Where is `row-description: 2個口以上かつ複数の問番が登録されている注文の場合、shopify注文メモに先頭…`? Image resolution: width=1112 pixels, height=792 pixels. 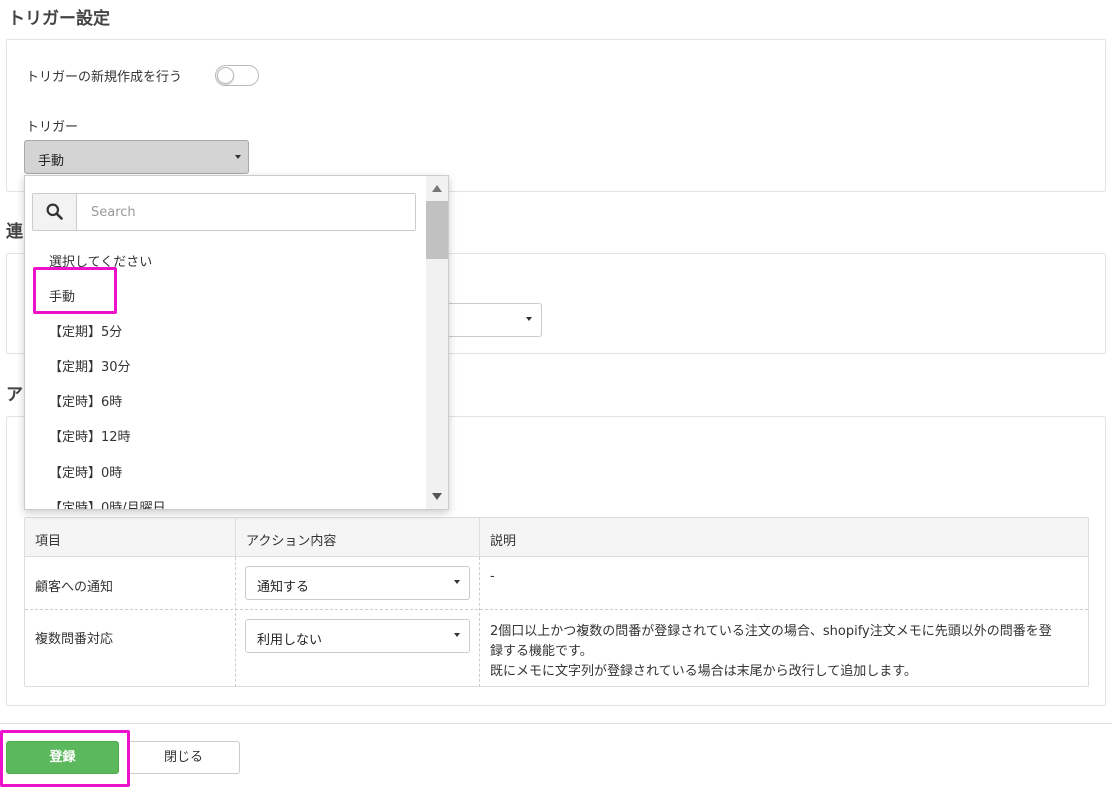 row-description: 2個口以上かつ複数の問番が登録されている注文の場合、shopify注文メモに先頭… is located at coordinates (785, 652).